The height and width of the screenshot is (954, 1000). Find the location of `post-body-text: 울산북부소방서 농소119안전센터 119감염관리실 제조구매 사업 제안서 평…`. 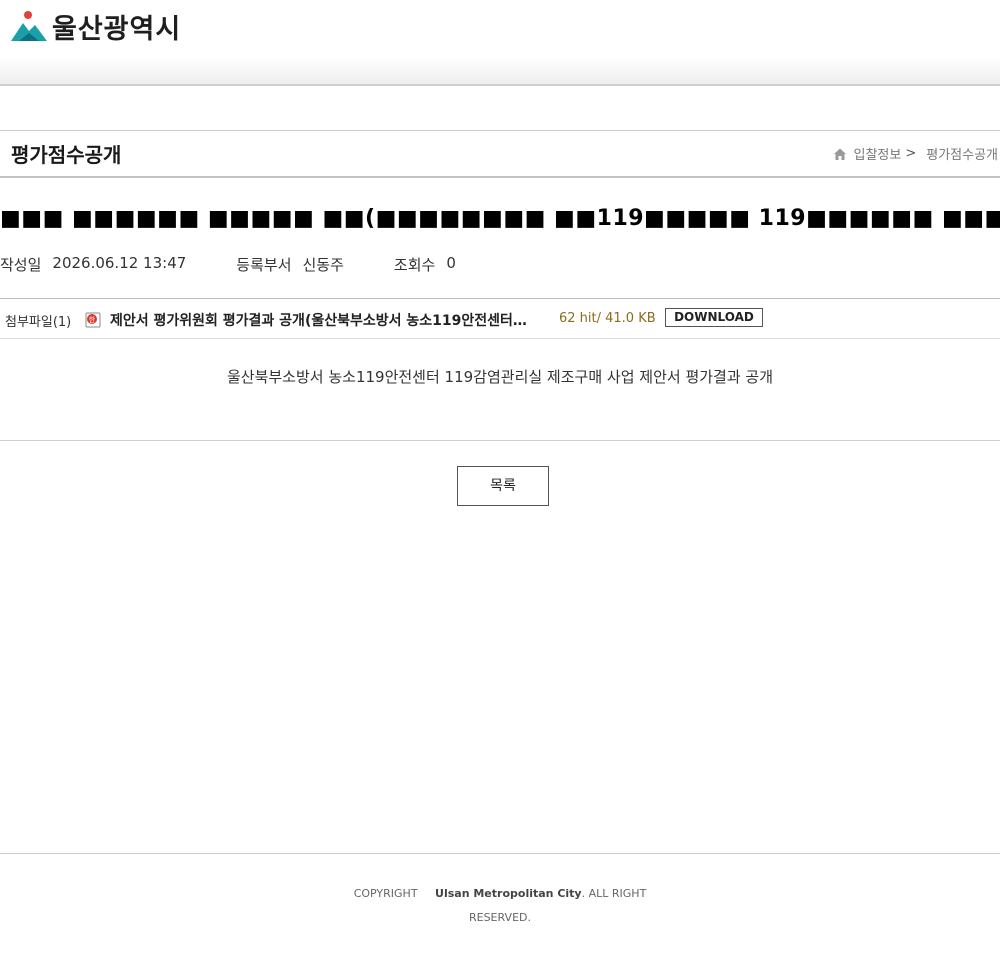

post-body-text: 울산북부소방서 농소119안전센터 119감염관리실 제조구매 사업 제안서 평… is located at coordinates (500, 377).